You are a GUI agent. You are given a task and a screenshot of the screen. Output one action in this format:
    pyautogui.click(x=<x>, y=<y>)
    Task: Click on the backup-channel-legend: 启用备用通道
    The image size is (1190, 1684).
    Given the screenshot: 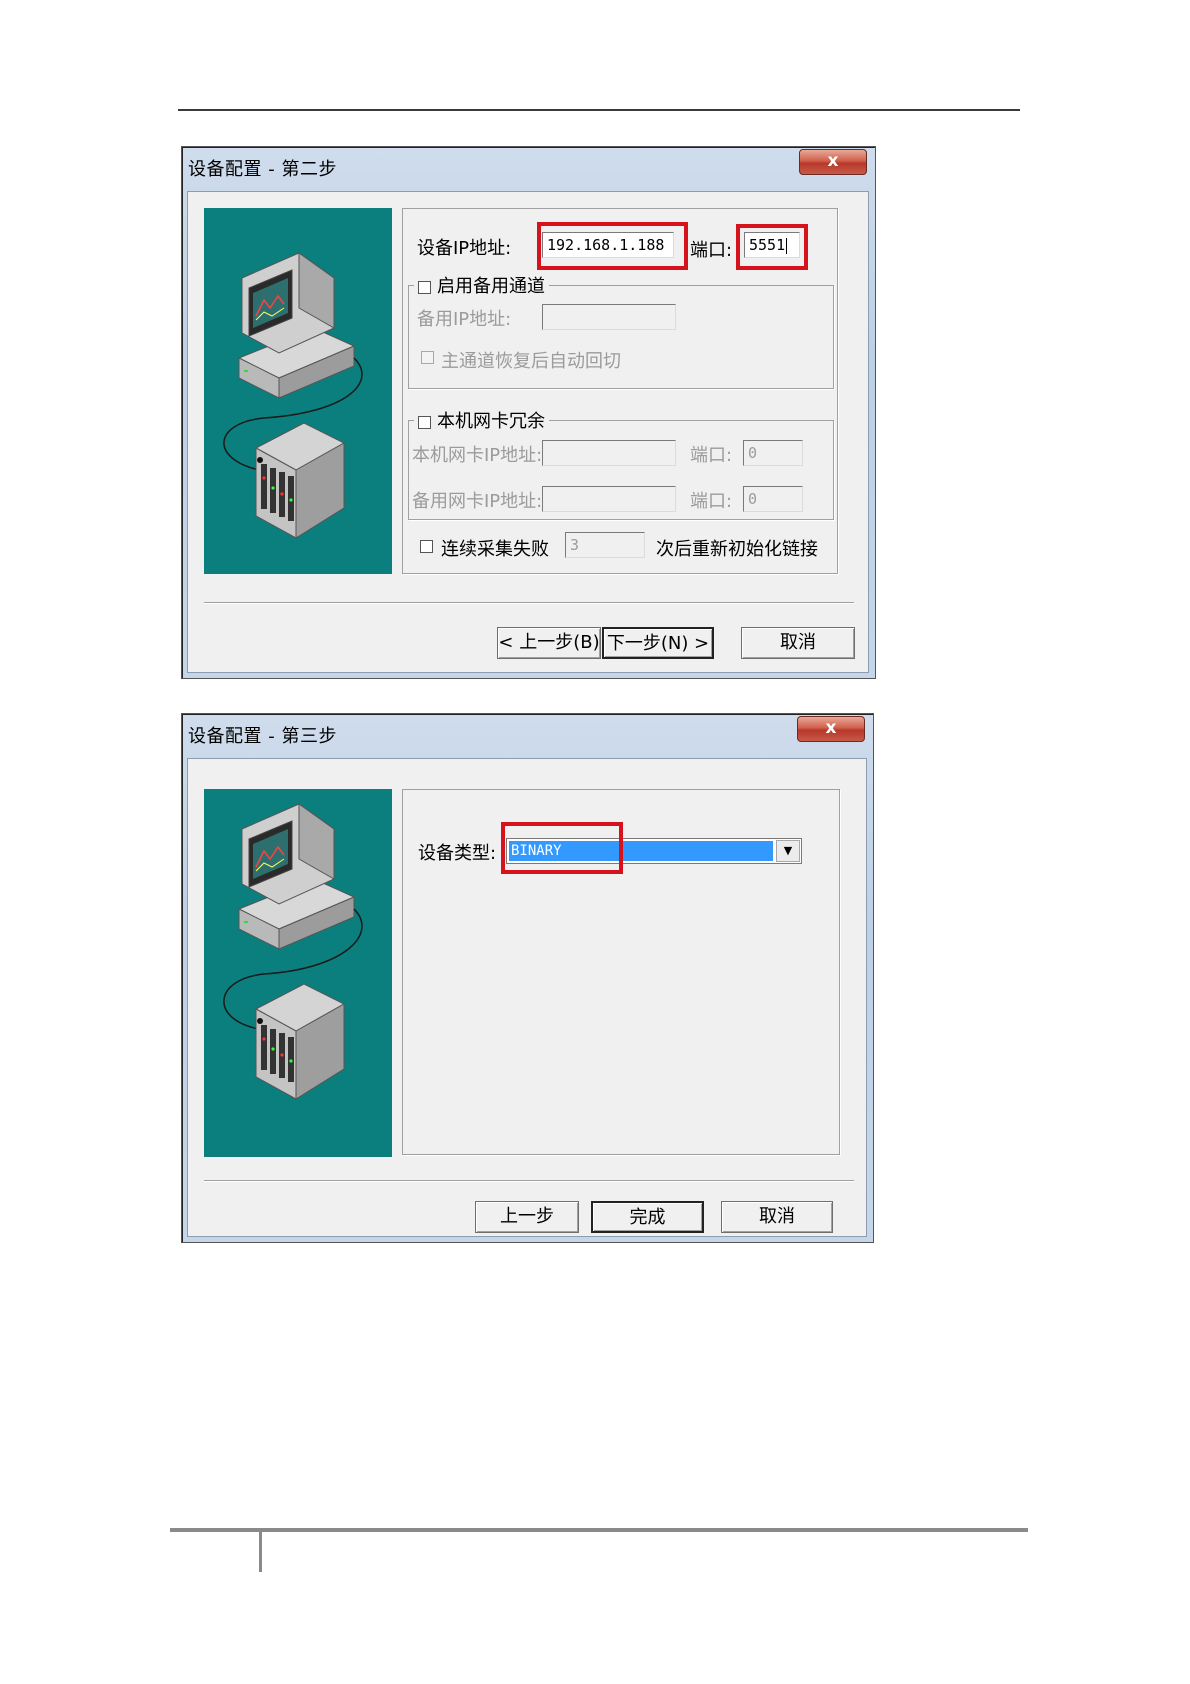 What is the action you would take?
    pyautogui.click(x=481, y=285)
    